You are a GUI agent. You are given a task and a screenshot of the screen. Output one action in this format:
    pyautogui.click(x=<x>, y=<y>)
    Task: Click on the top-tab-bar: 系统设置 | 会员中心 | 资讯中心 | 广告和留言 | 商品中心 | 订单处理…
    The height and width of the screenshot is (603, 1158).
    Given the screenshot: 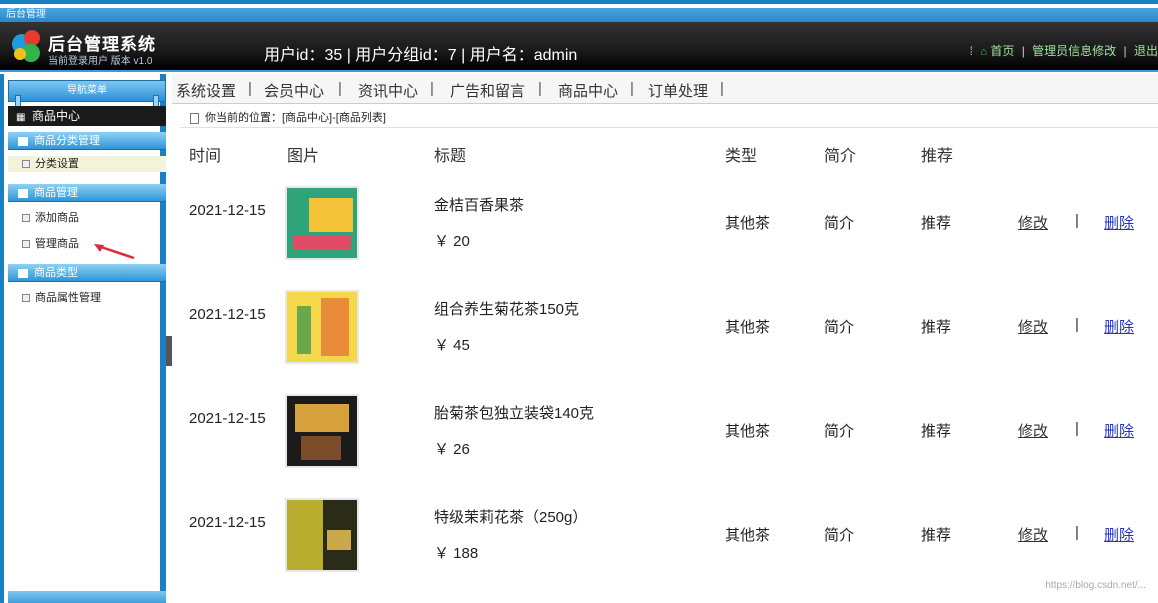 What is the action you would take?
    pyautogui.click(x=665, y=89)
    